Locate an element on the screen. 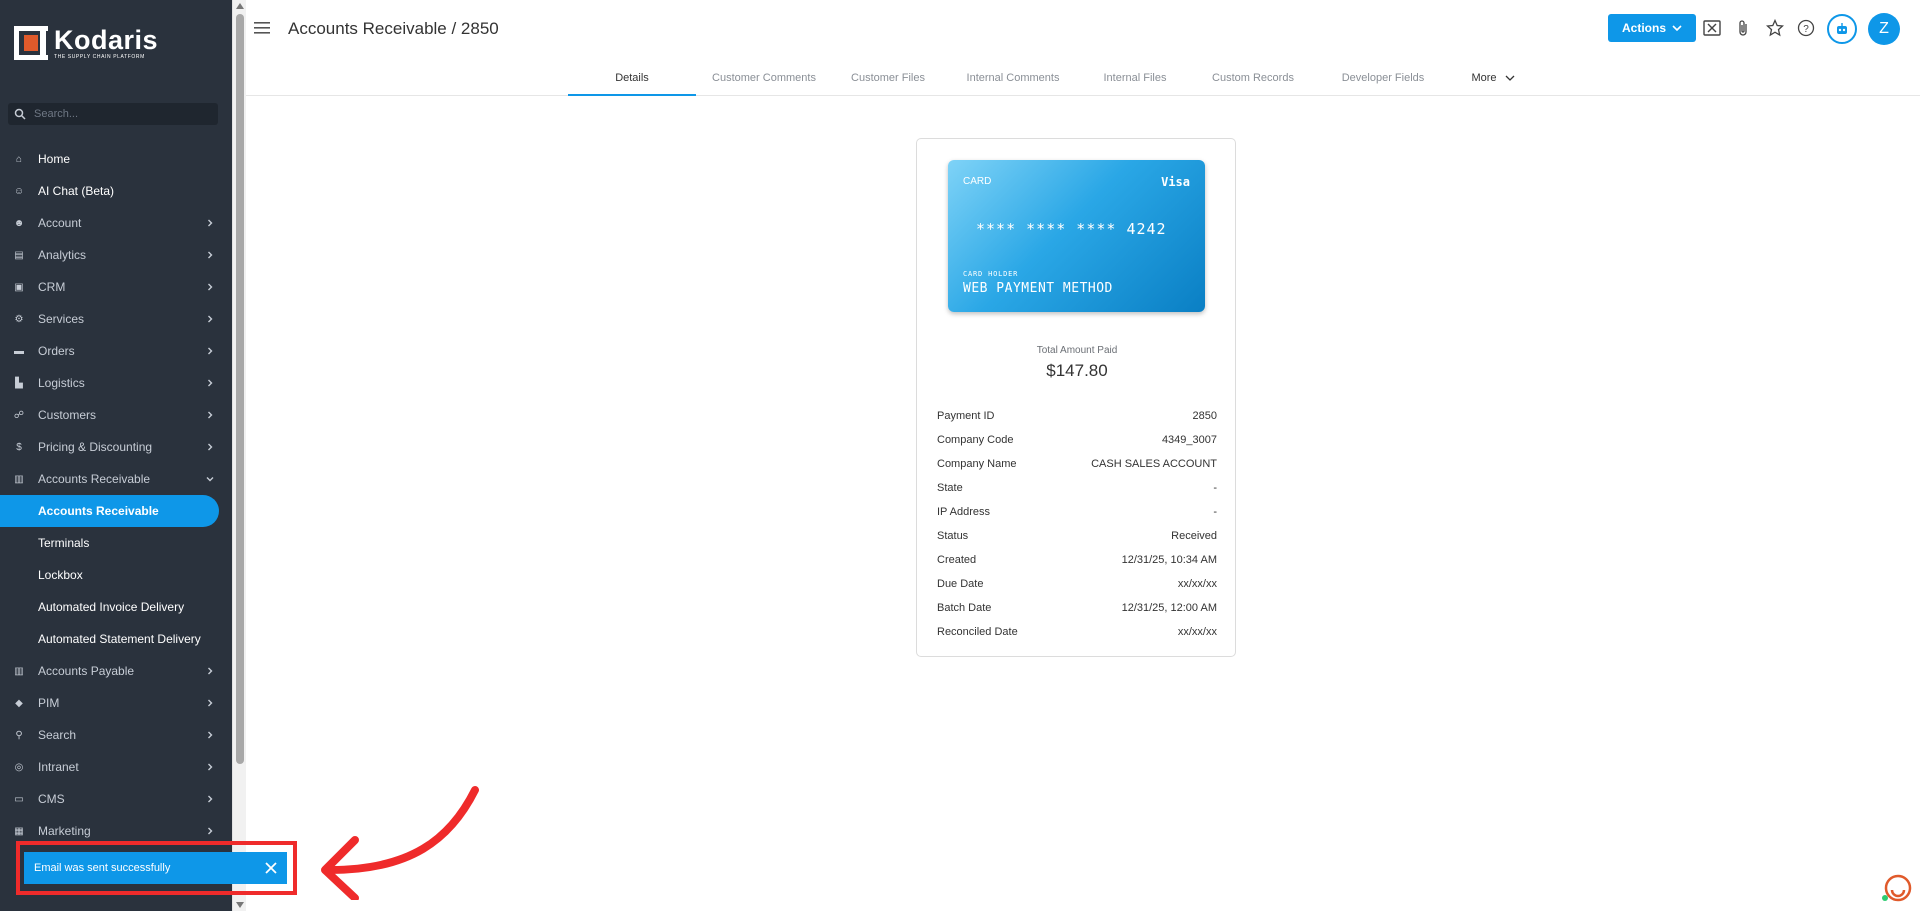 The height and width of the screenshot is (911, 1920). detail-label: Company Name is located at coordinates (977, 464).